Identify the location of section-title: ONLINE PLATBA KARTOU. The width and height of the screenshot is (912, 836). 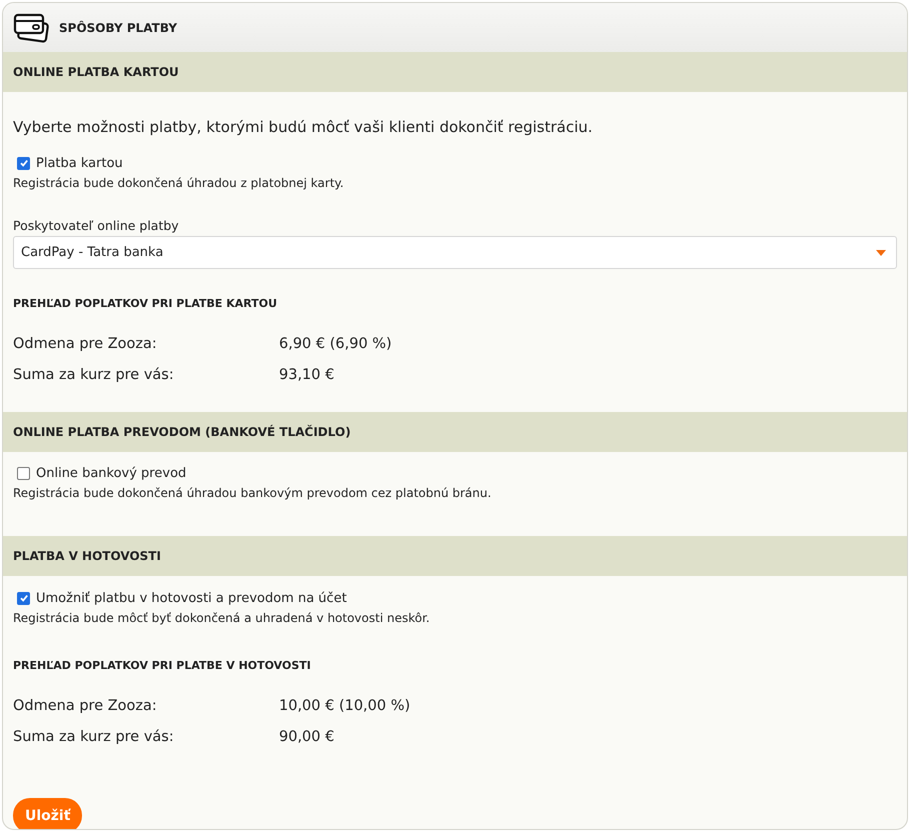
(96, 72).